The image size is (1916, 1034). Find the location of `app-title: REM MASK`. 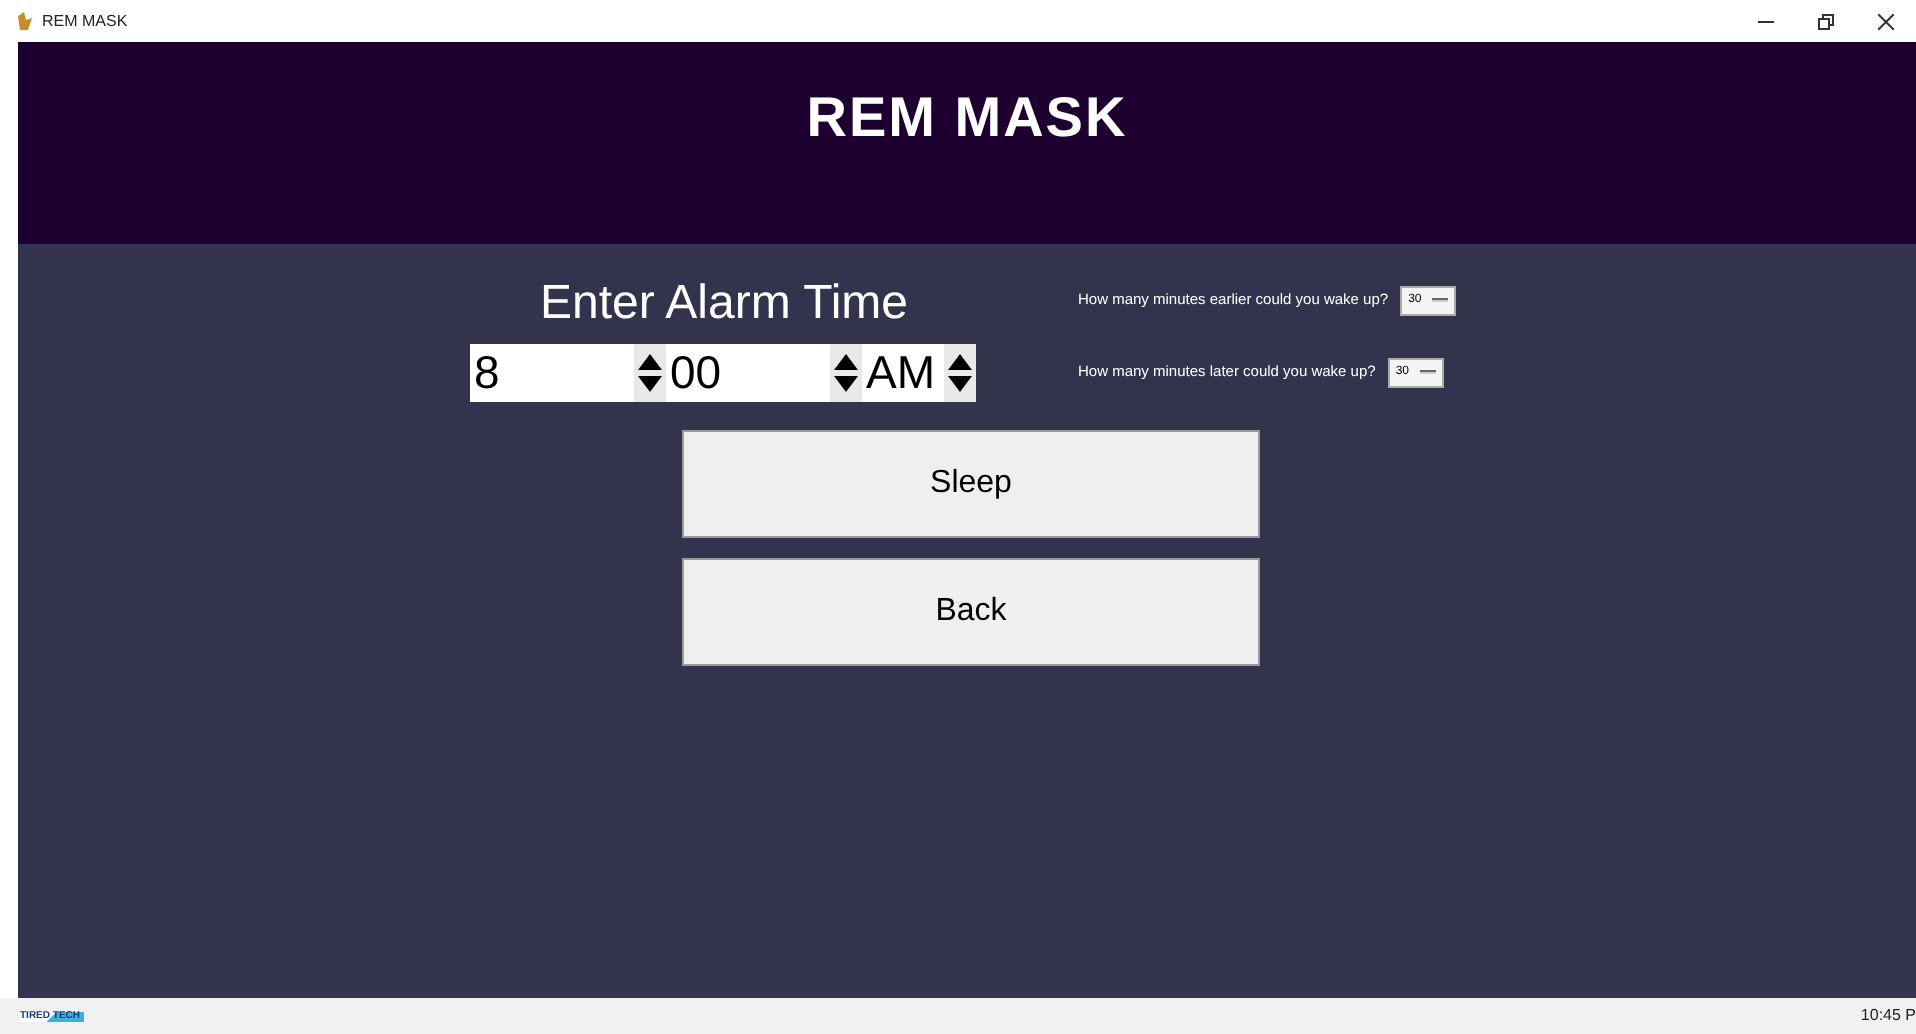

app-title: REM MASK is located at coordinates (967, 116).